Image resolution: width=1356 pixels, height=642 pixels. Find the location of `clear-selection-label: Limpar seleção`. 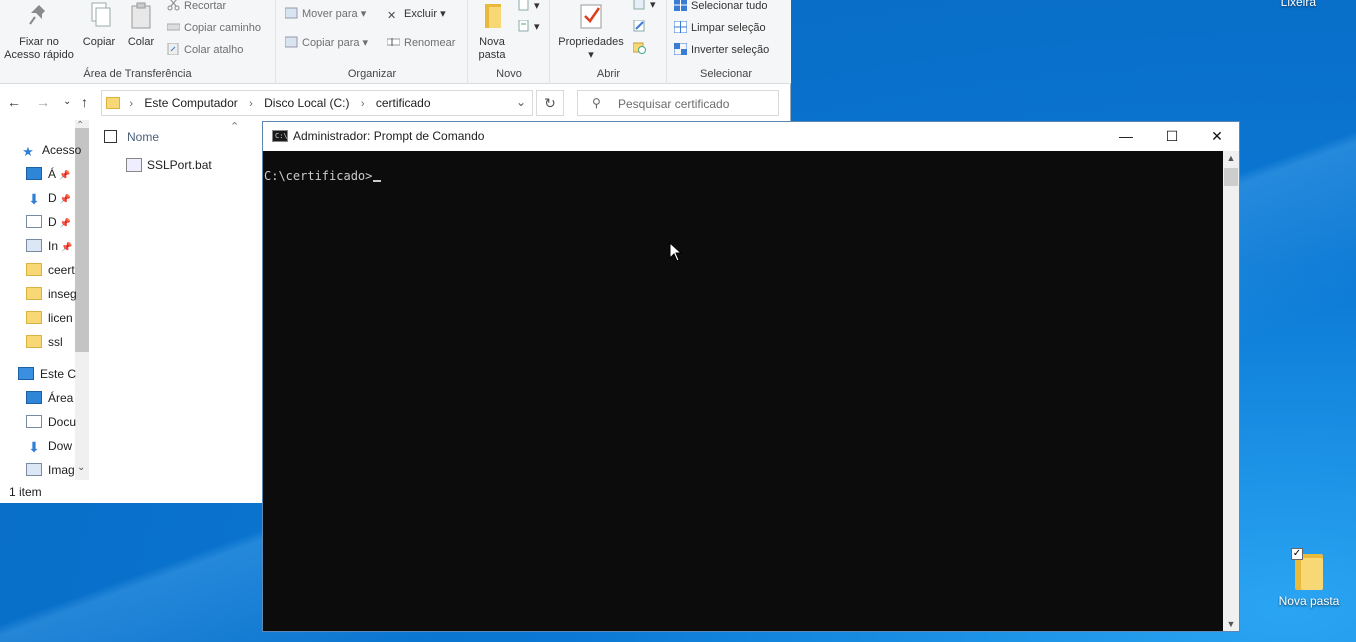

clear-selection-label: Limpar seleção is located at coordinates (728, 28).